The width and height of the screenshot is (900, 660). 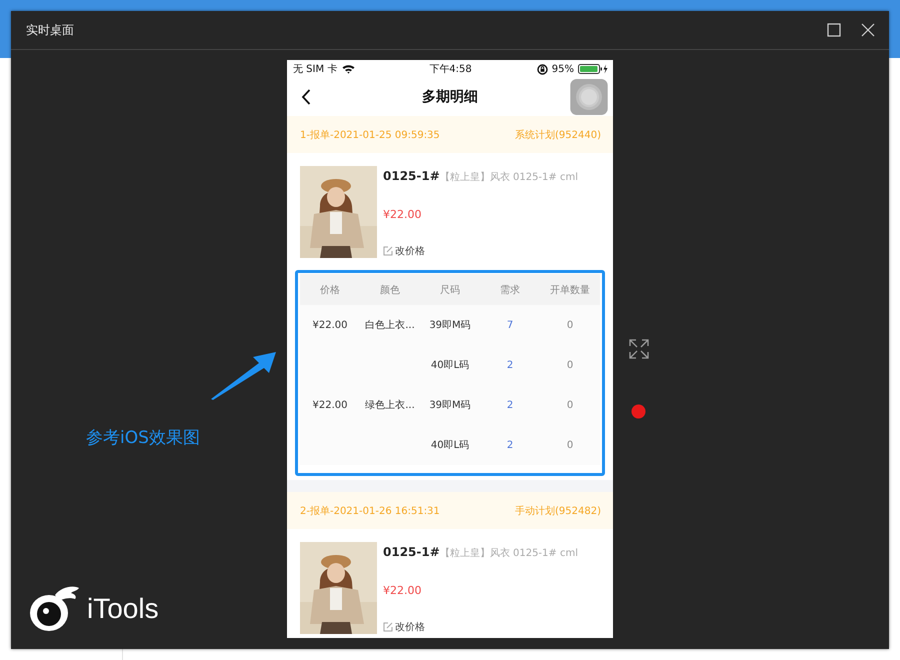 I want to click on fullscreen-icon, so click(x=639, y=349).